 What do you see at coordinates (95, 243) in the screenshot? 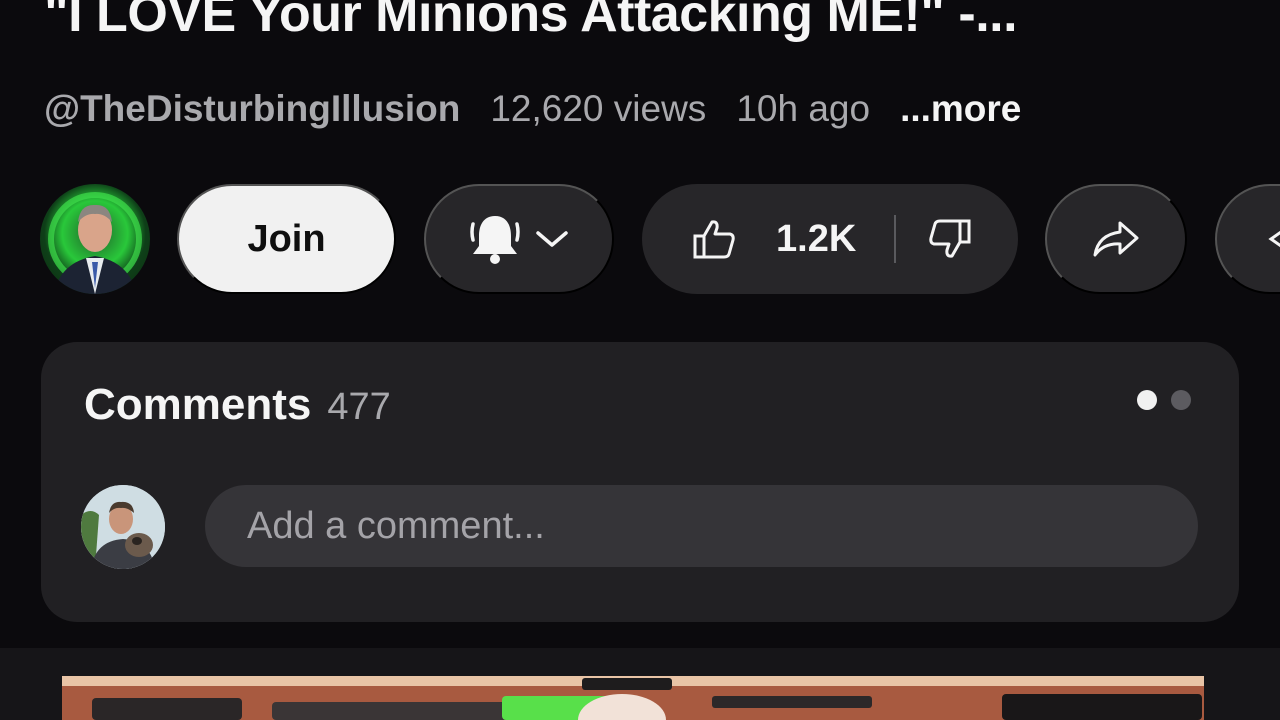
I see `channel-avatar-image` at bounding box center [95, 243].